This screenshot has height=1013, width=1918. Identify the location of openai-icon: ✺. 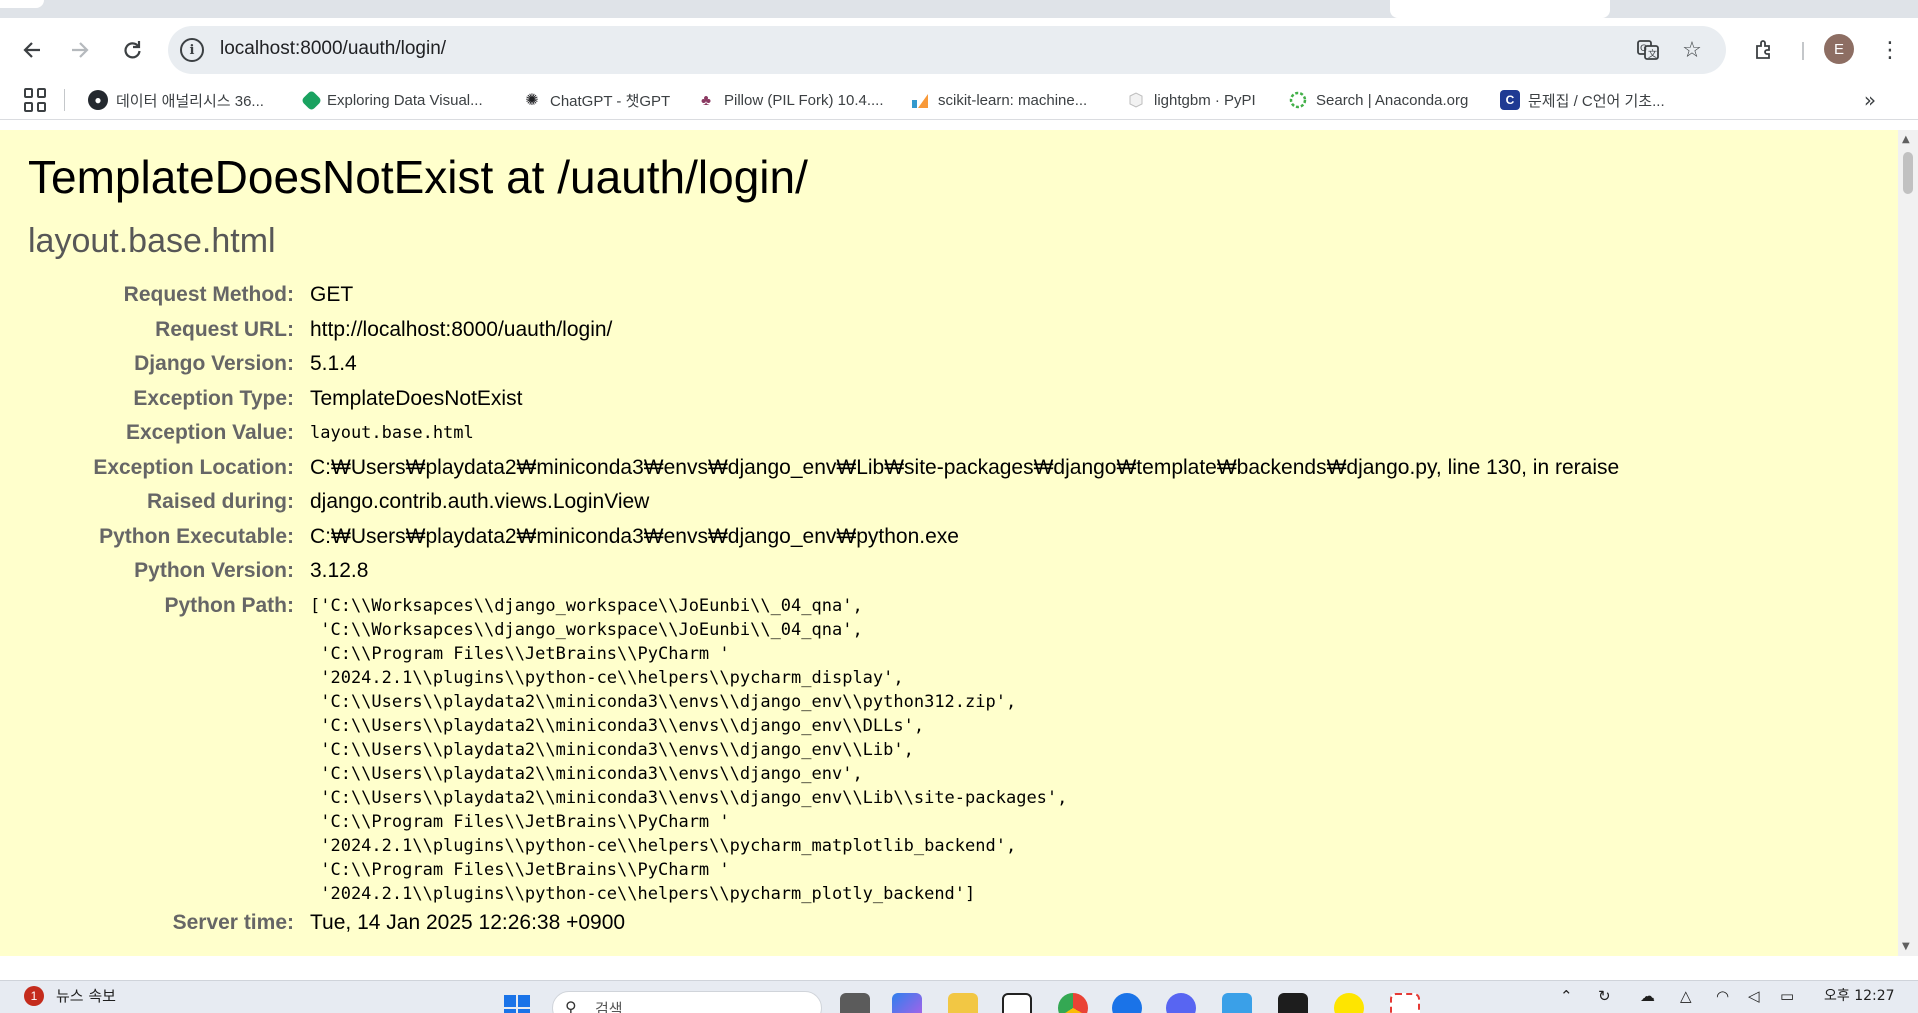
(532, 100).